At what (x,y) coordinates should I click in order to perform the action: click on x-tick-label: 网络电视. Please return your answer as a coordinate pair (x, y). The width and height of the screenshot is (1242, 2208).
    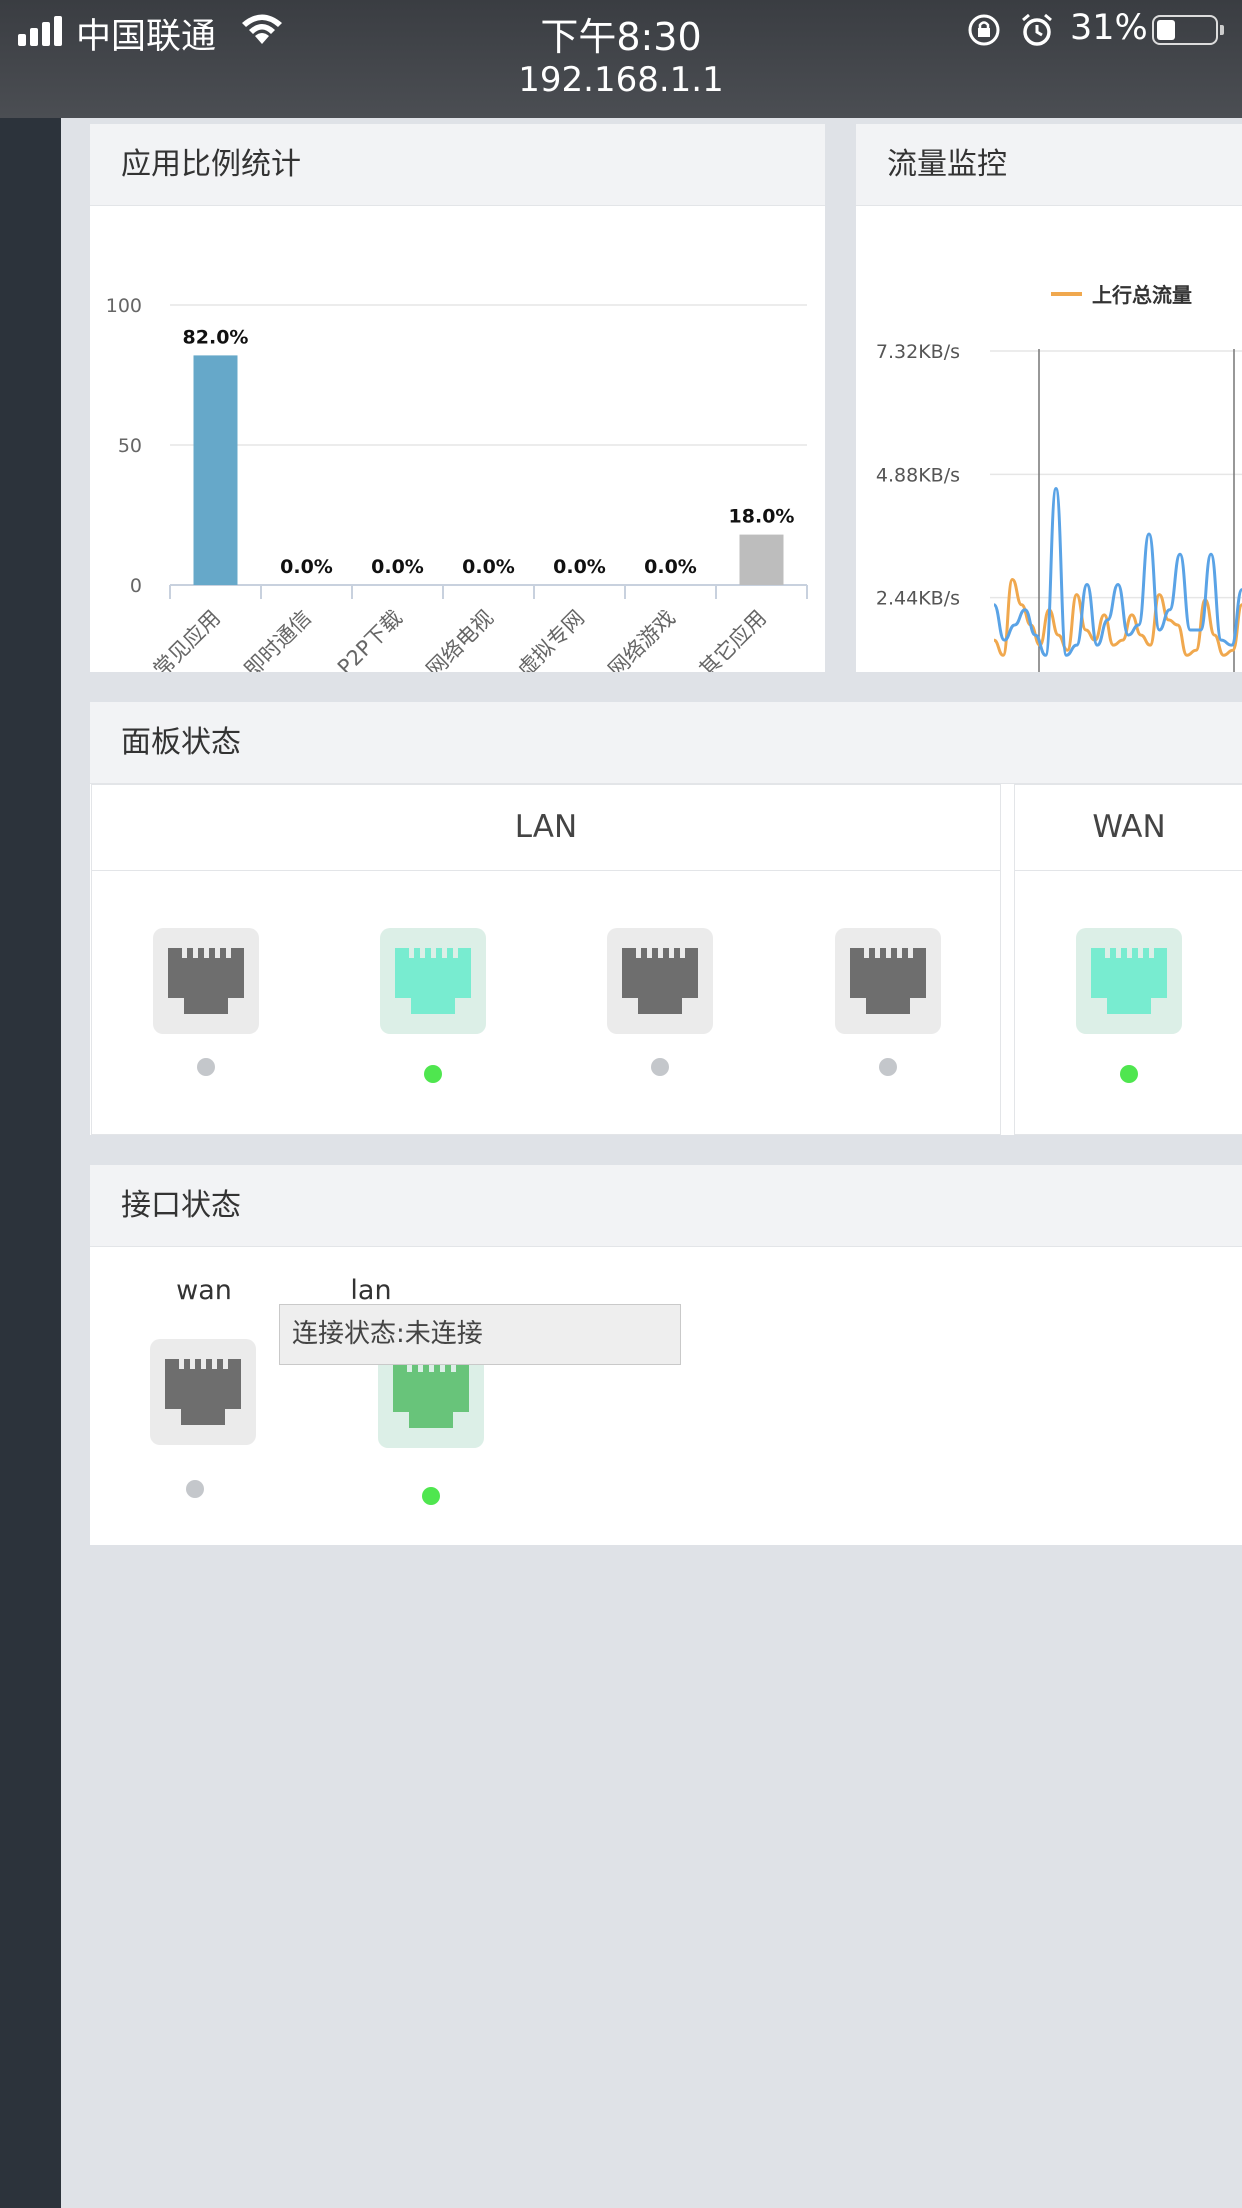
    Looking at the image, I should click on (460, 639).